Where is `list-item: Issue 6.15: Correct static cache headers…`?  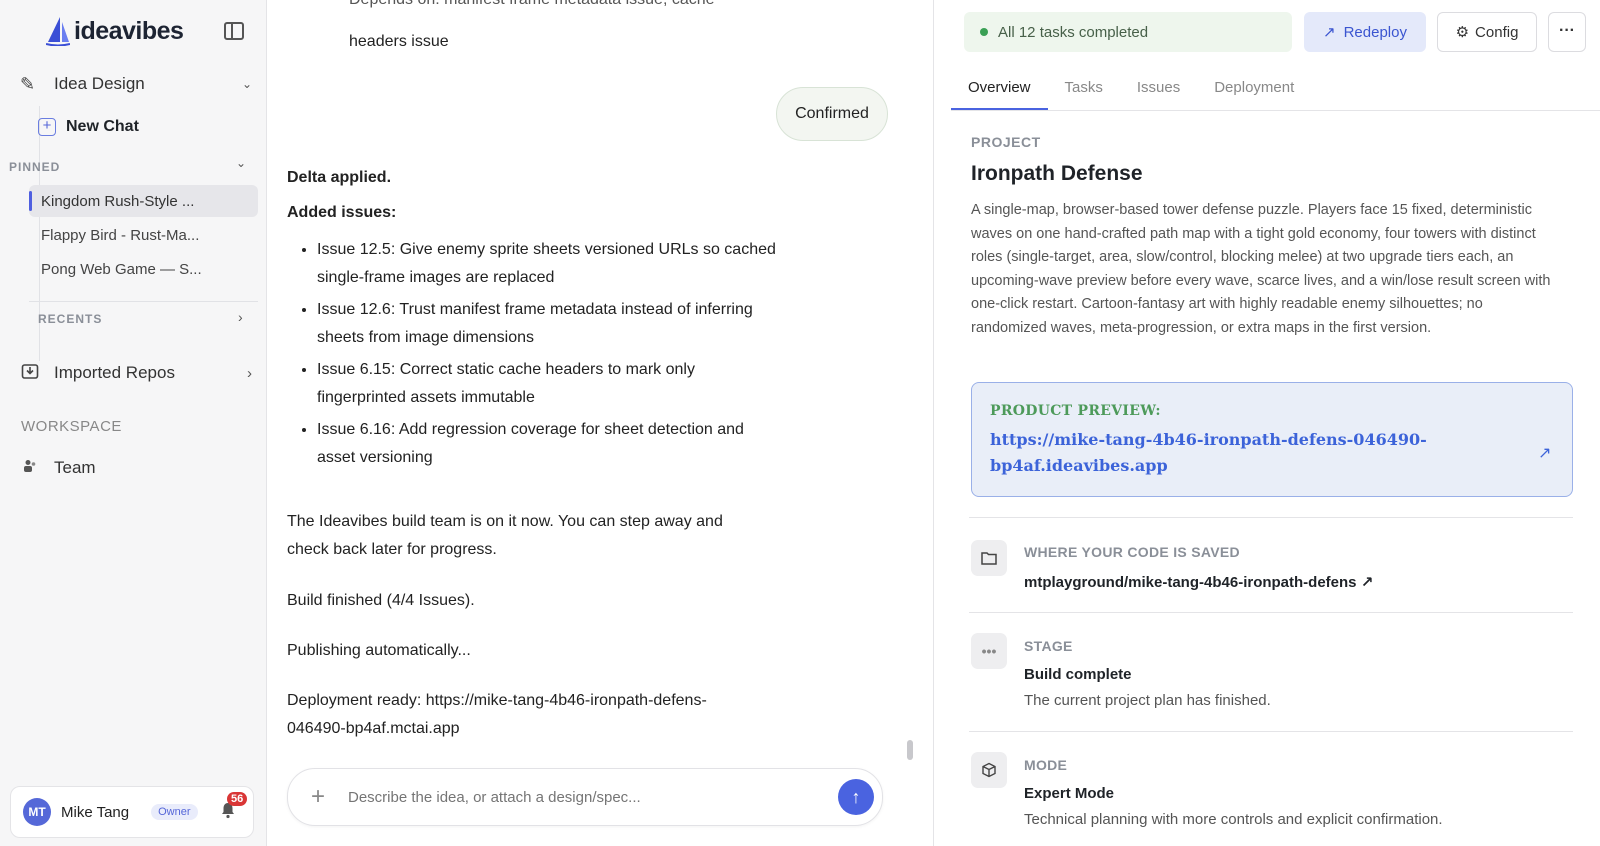
list-item: Issue 6.15: Correct static cache headers… is located at coordinates (547, 384).